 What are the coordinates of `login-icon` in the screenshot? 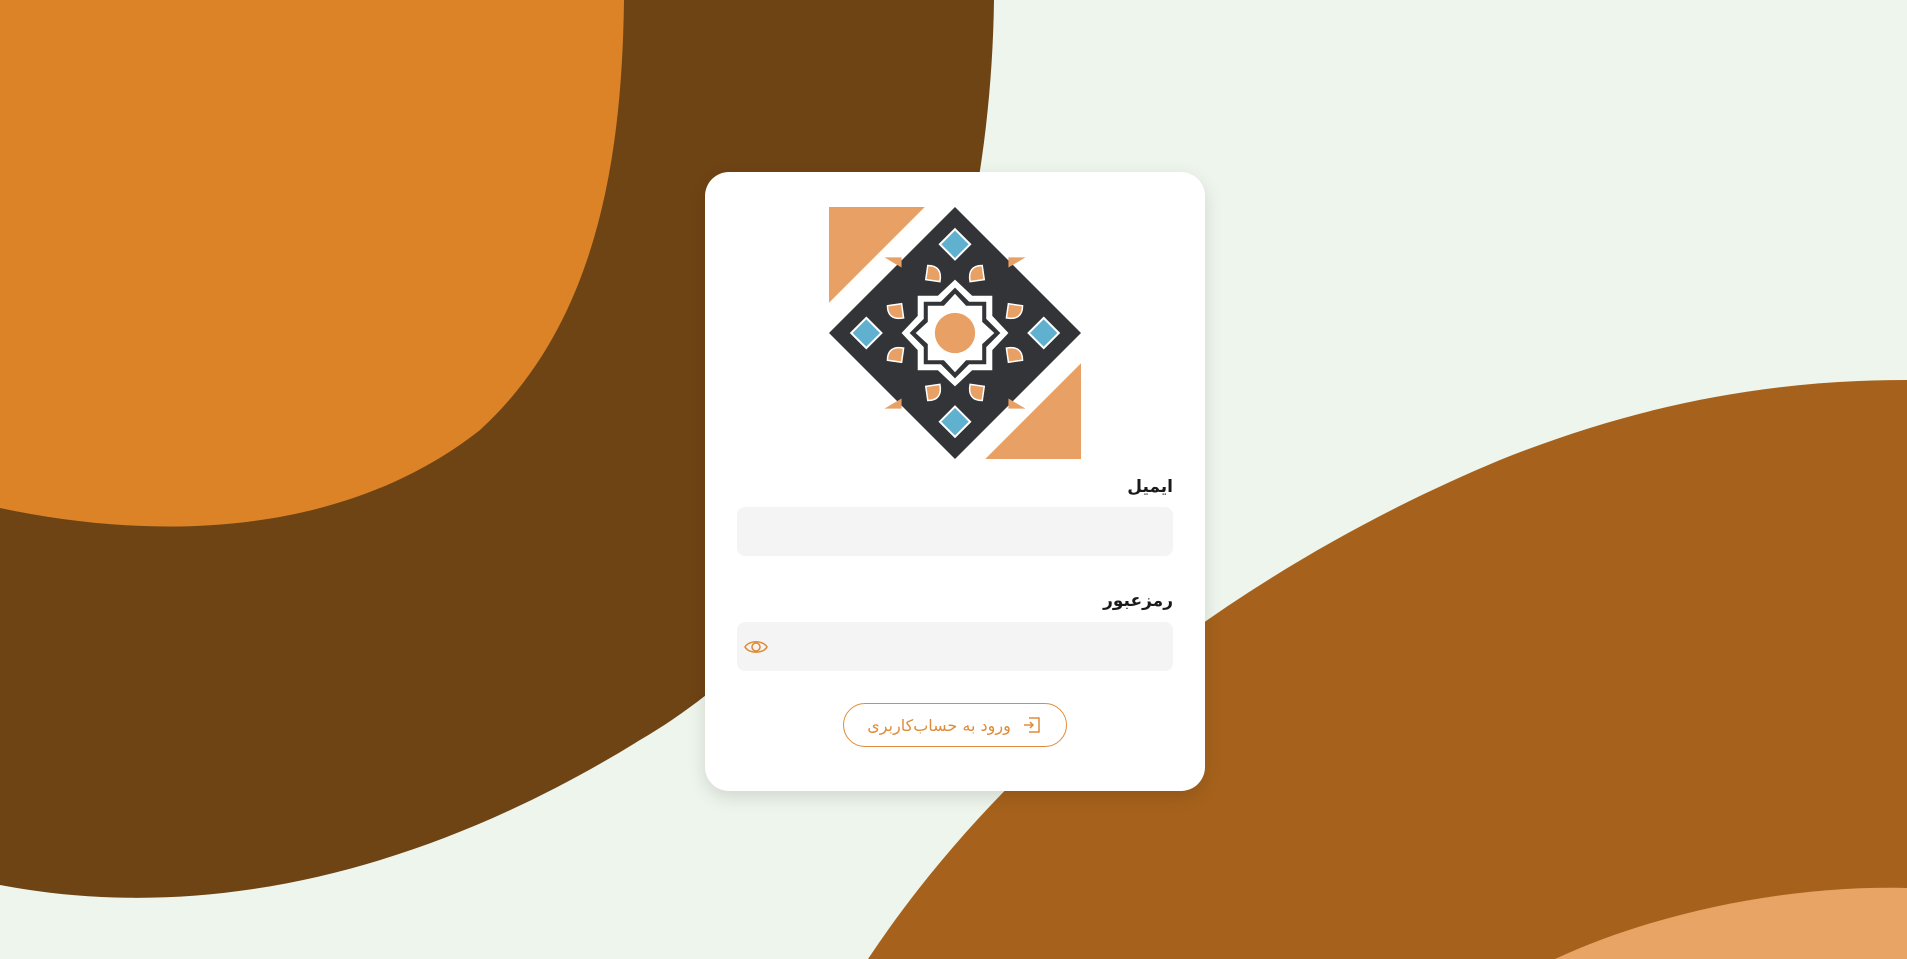 It's located at (1031, 725).